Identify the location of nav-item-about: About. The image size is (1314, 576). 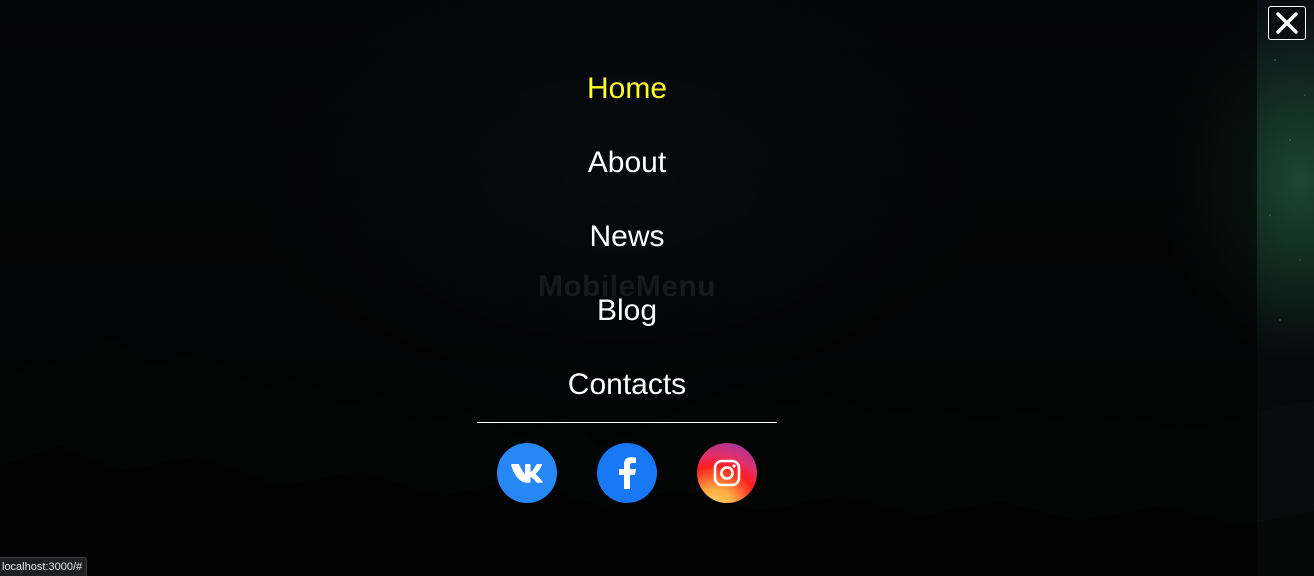
(627, 177).